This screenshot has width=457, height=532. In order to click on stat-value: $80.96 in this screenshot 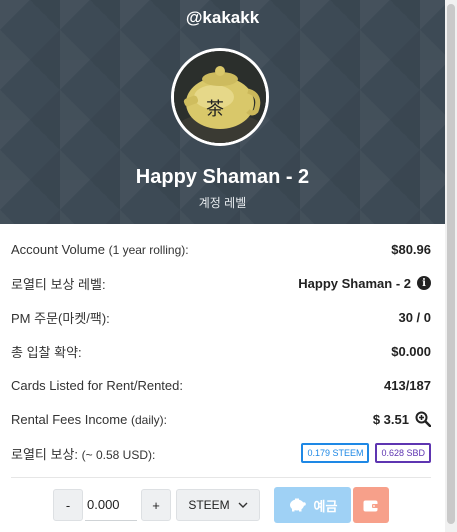, I will do `click(411, 249)`.